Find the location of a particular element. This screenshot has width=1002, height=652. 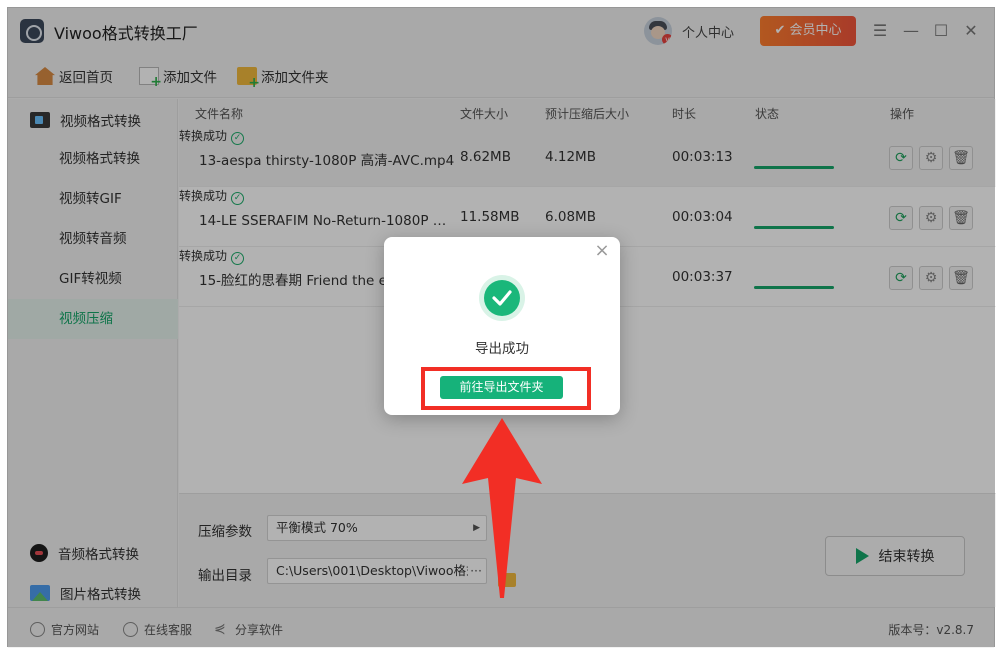

close-icon: × is located at coordinates (602, 251).